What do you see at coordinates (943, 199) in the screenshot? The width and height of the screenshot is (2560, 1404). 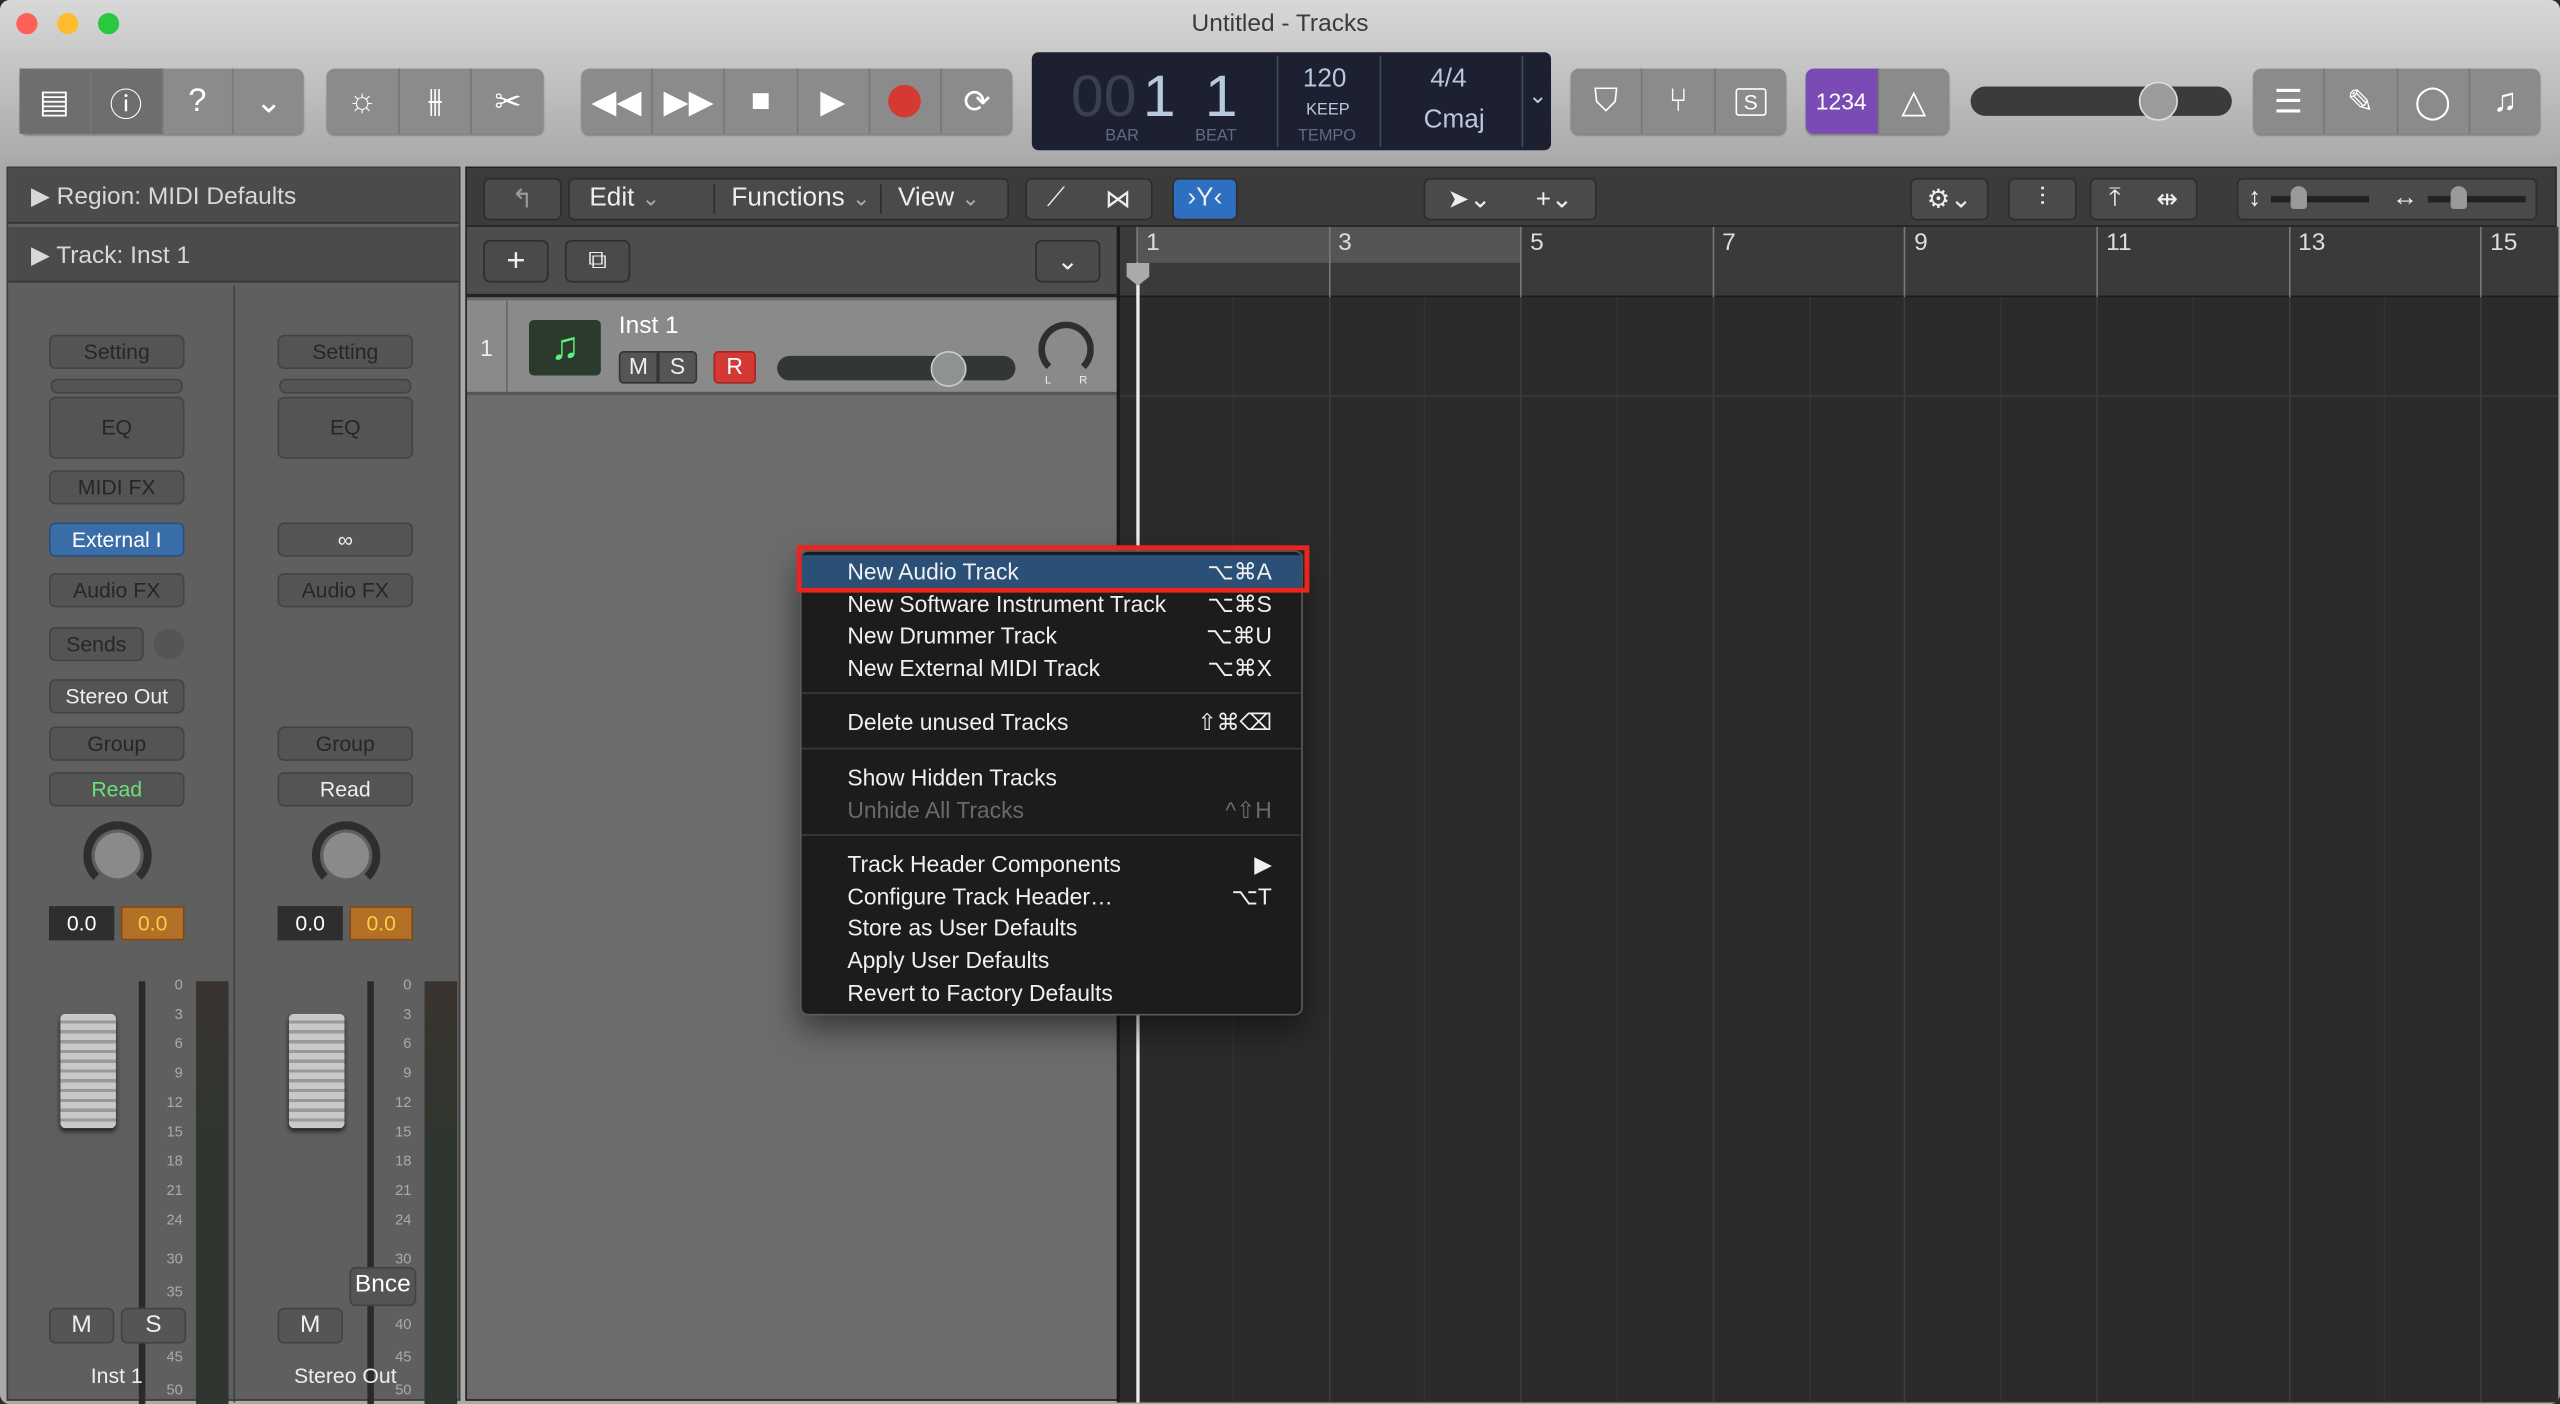 I see `view-menu: View ⌄` at bounding box center [943, 199].